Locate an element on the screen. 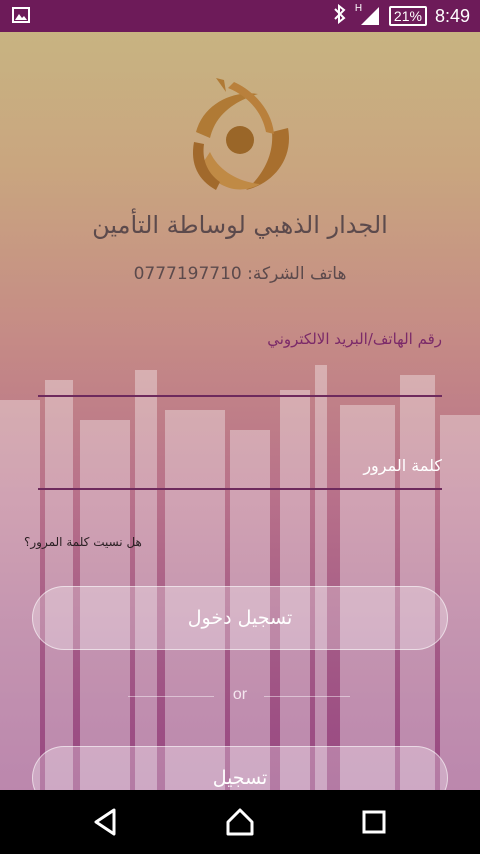  phone-email-underline is located at coordinates (240, 396).